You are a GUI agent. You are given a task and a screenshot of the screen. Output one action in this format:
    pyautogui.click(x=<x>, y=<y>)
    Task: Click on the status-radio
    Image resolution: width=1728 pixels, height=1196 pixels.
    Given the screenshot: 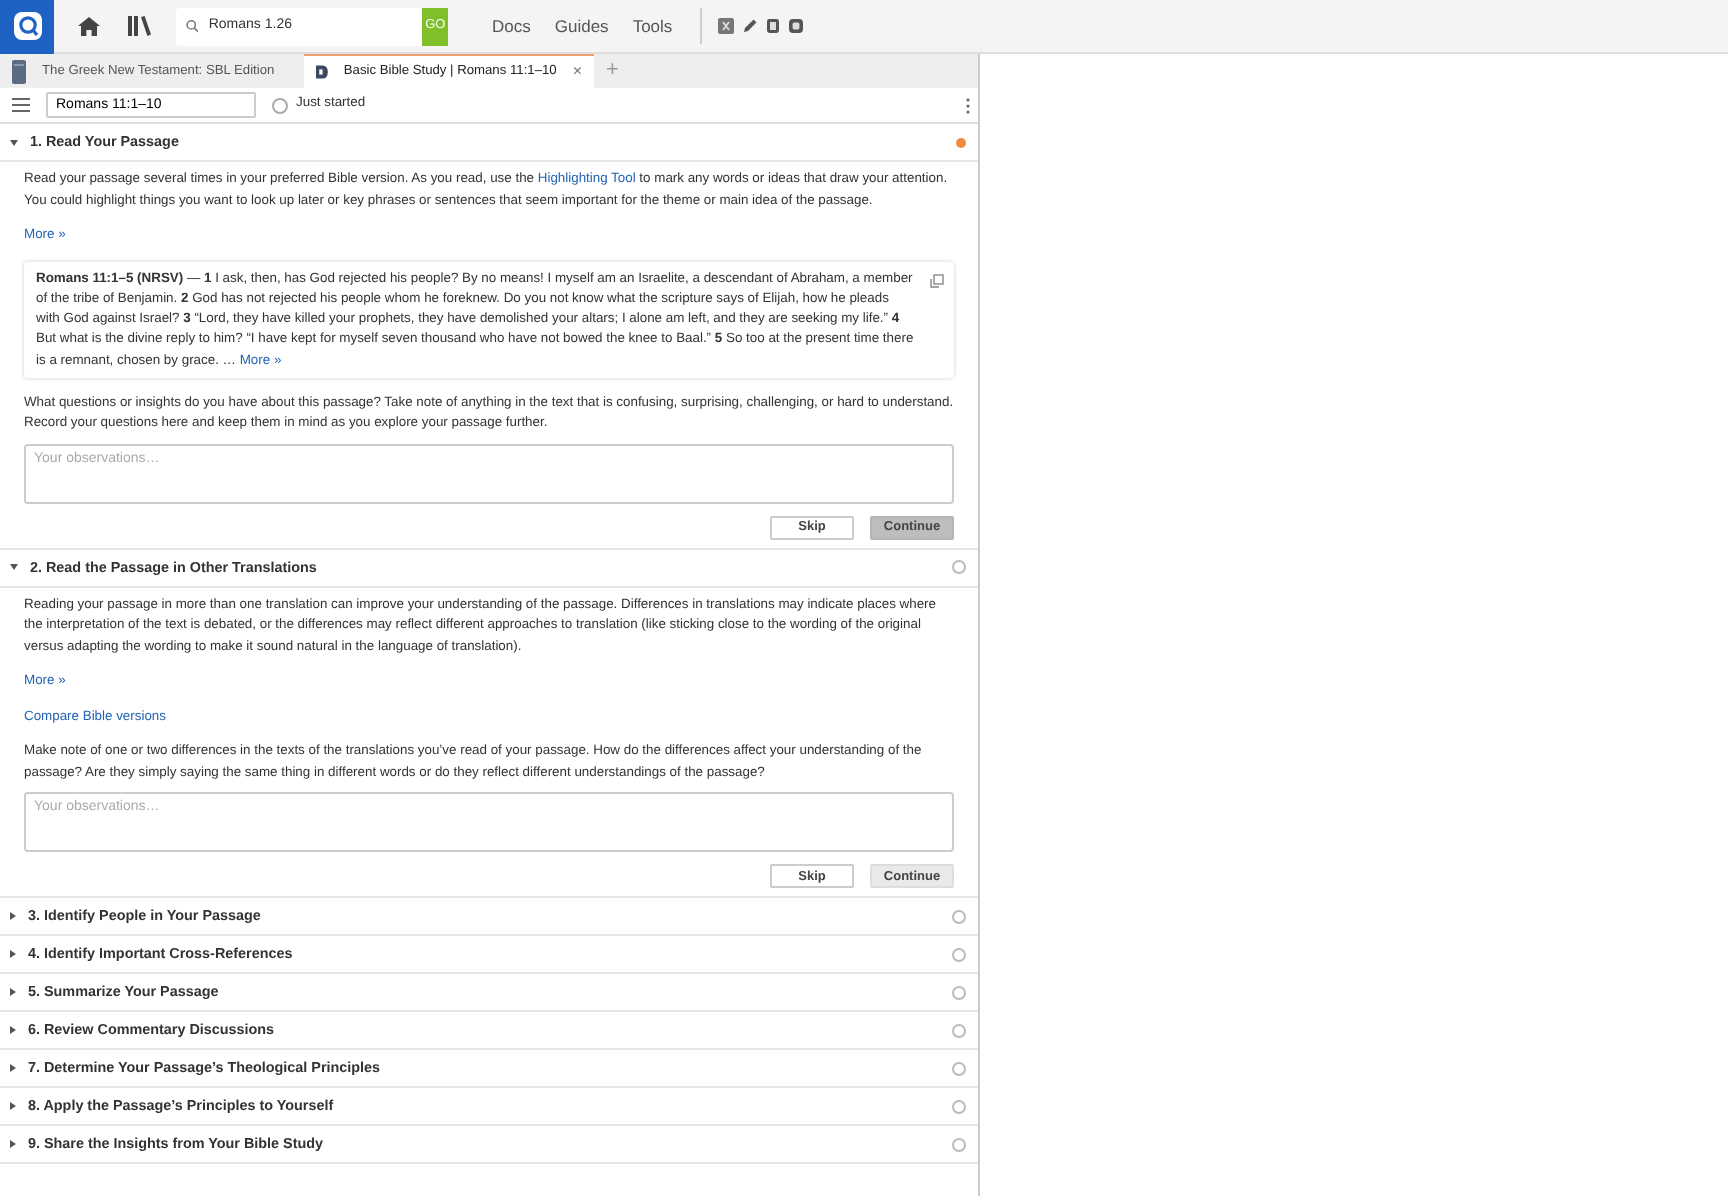 What is the action you would take?
    pyautogui.click(x=280, y=105)
    